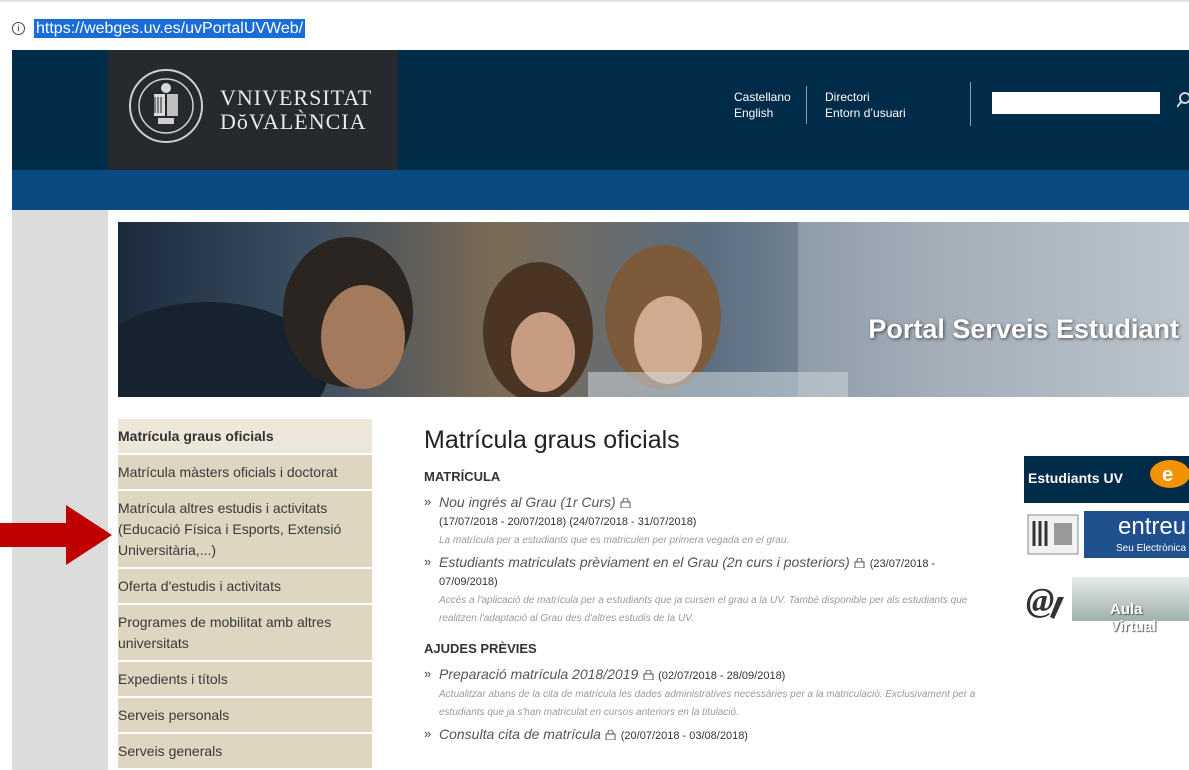 The height and width of the screenshot is (770, 1189). I want to click on sidebar-item-matricula-masters: Matrícula màsters oficials i doctorat, so click(245, 473).